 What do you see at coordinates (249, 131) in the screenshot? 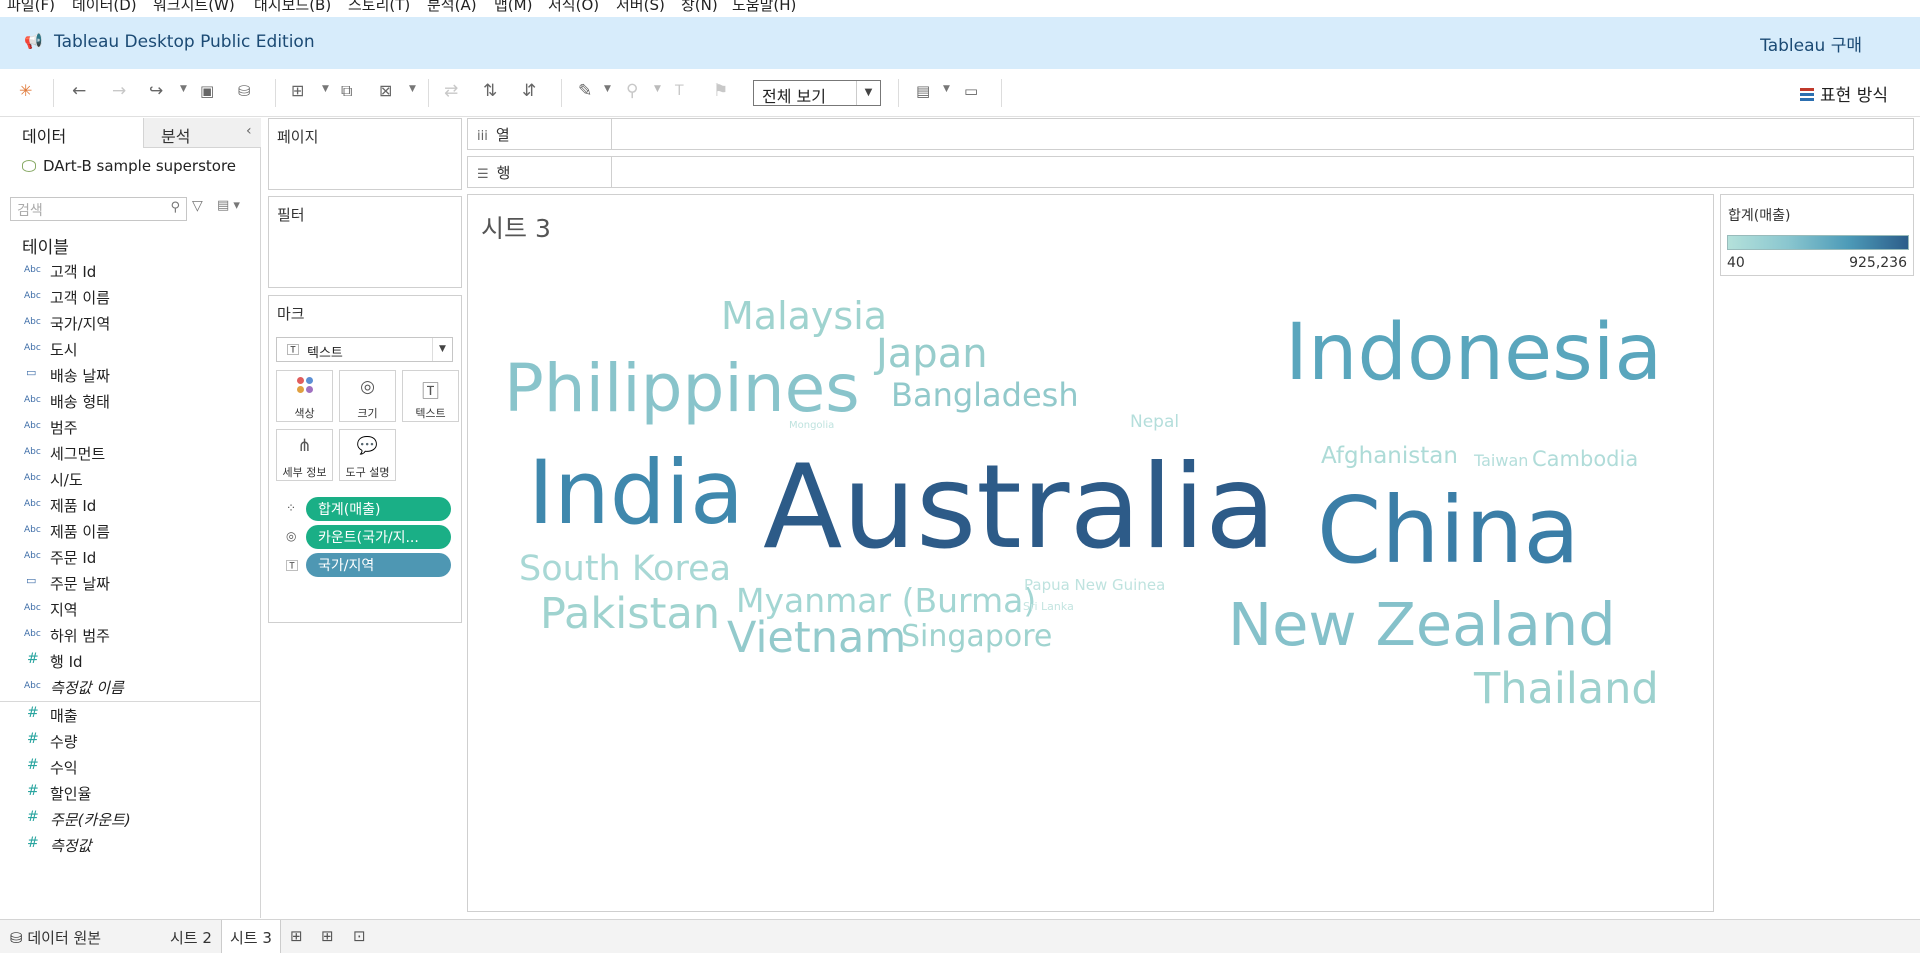
I see `collapse-pane-icon: ‹` at bounding box center [249, 131].